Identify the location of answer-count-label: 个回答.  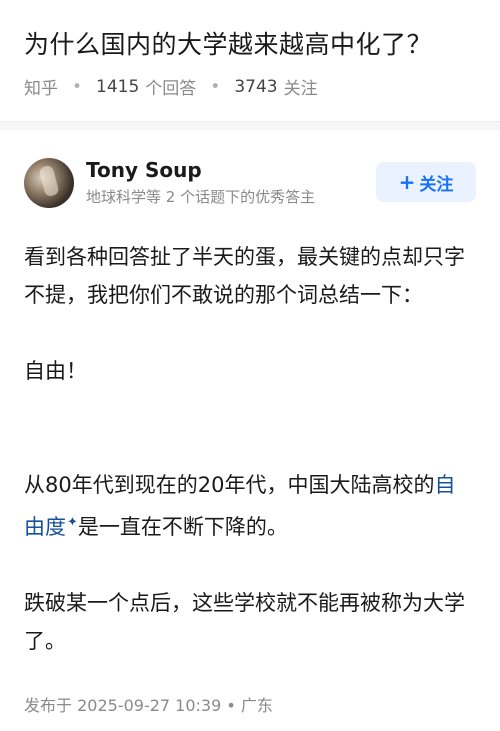
(171, 89).